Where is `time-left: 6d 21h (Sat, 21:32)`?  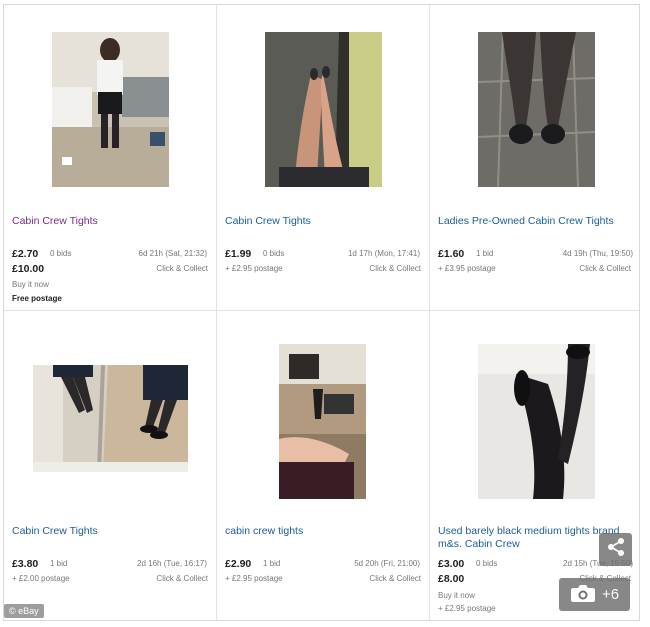
time-left: 6d 21h (Sat, 21:32) is located at coordinates (173, 253).